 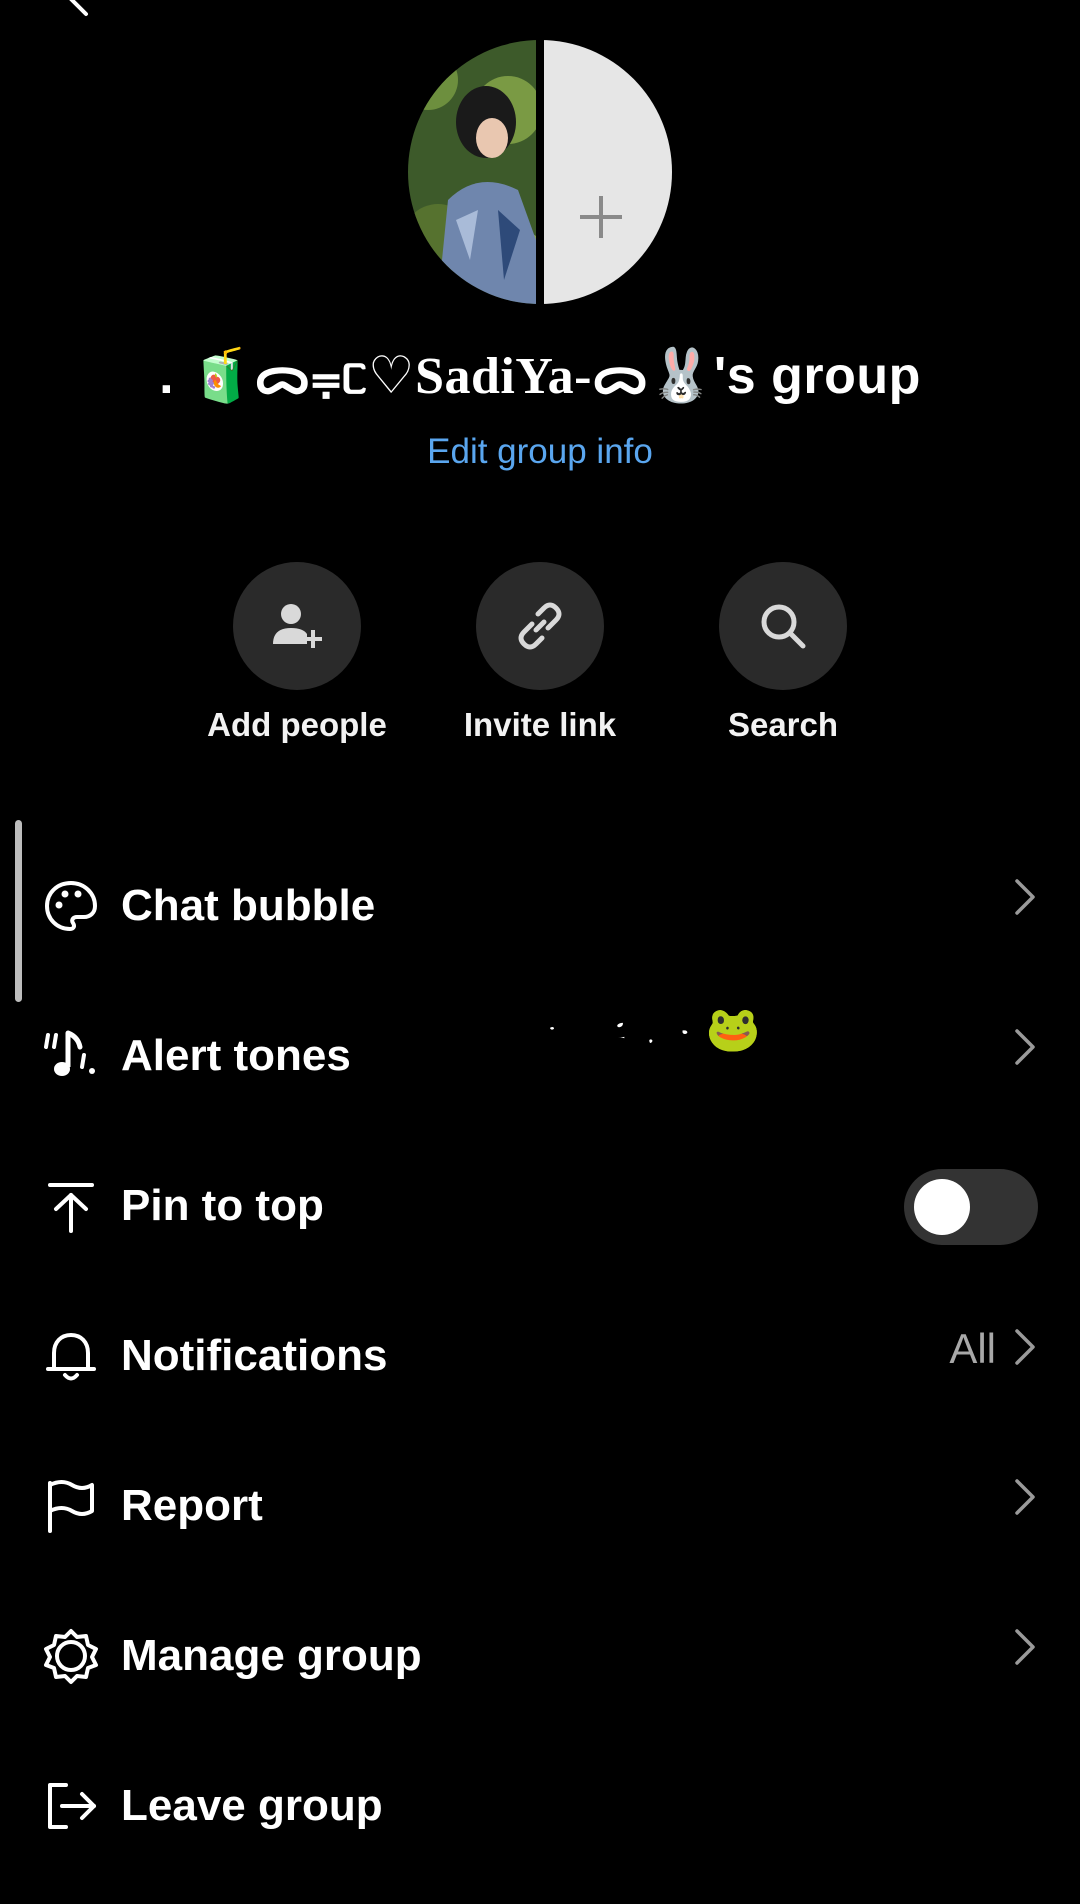 What do you see at coordinates (608, 172) in the screenshot?
I see `add-photo-area` at bounding box center [608, 172].